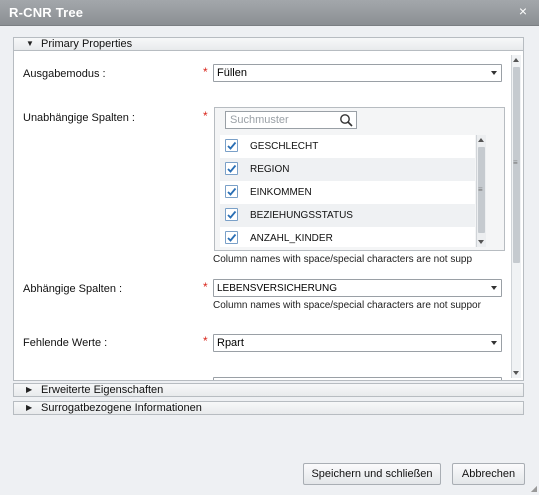 Image resolution: width=539 pixels, height=495 pixels. I want to click on list-item-label: ANZAHL_KINDER, so click(291, 238).